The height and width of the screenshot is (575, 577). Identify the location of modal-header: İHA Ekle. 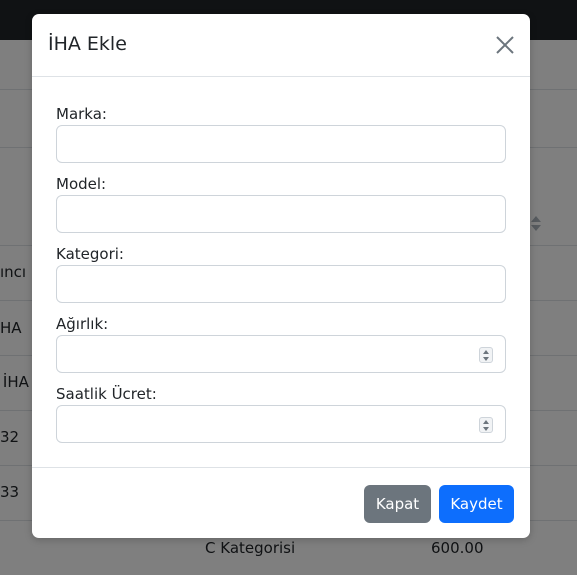
(281, 45).